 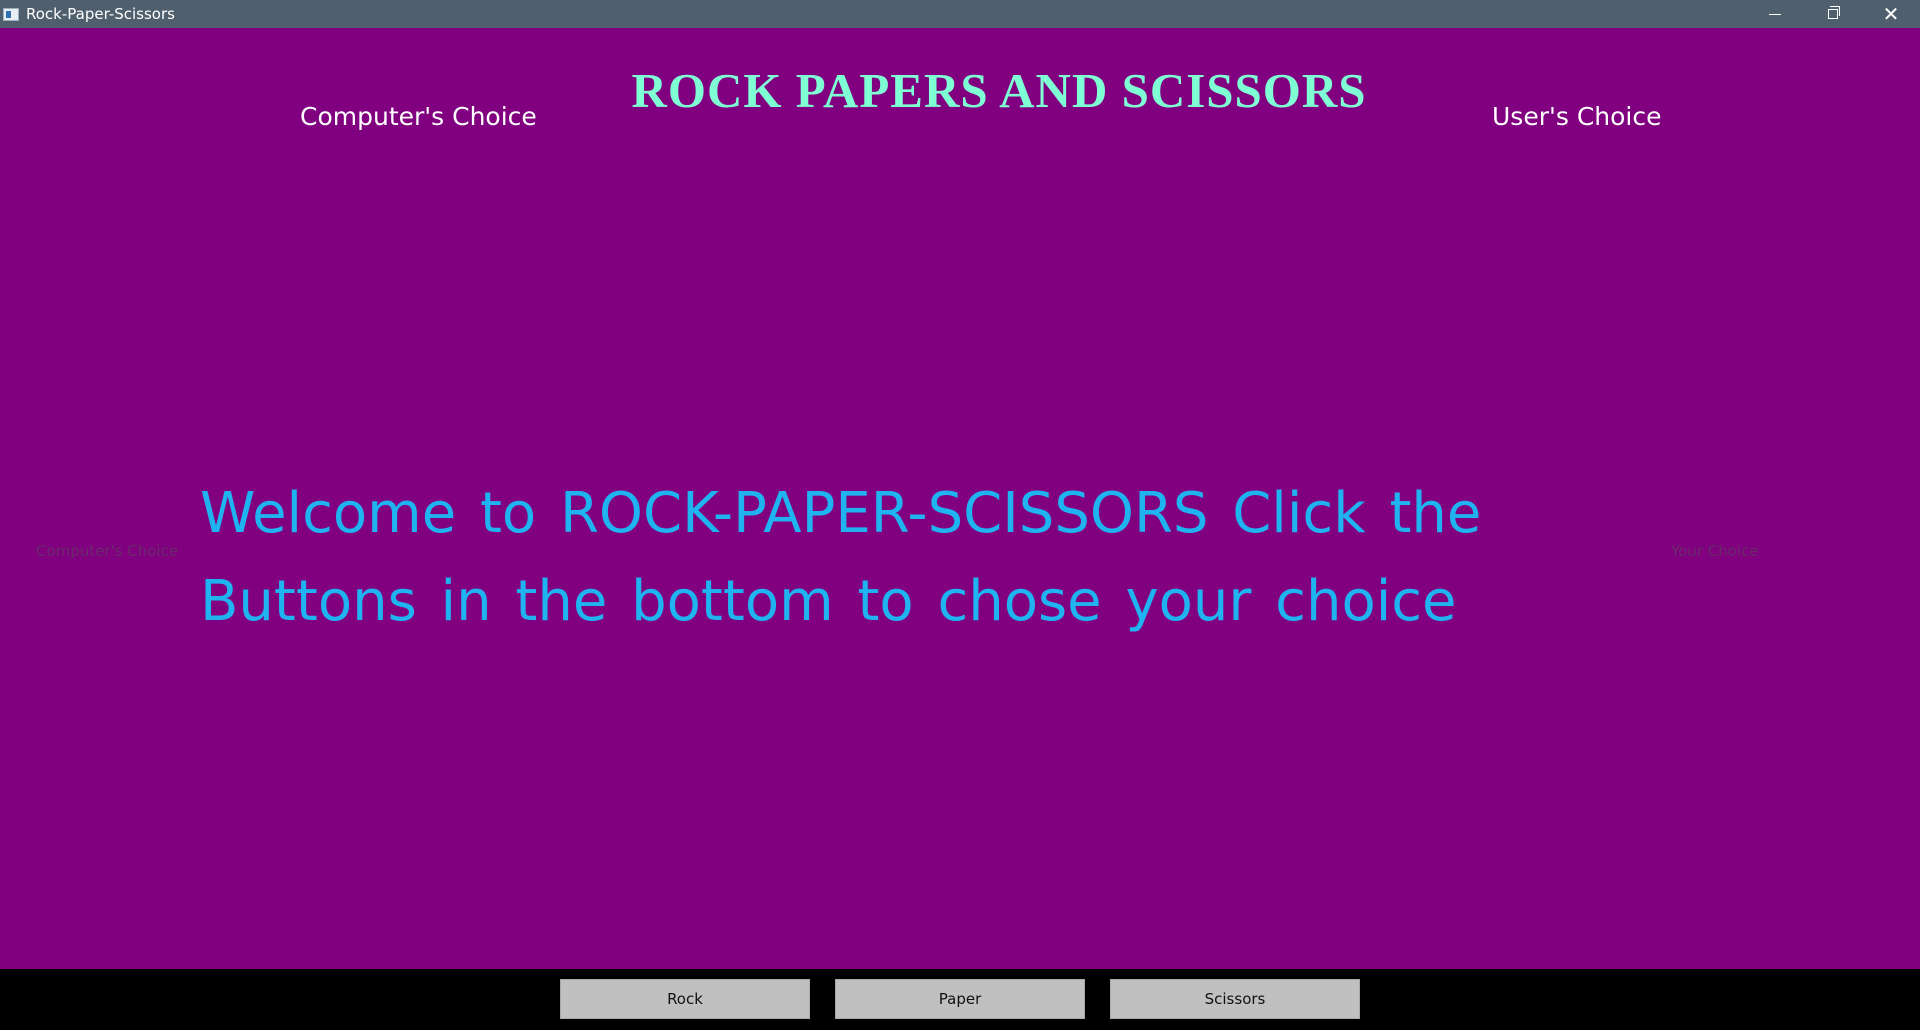 I want to click on scissors-button: Scissors, so click(x=1235, y=999).